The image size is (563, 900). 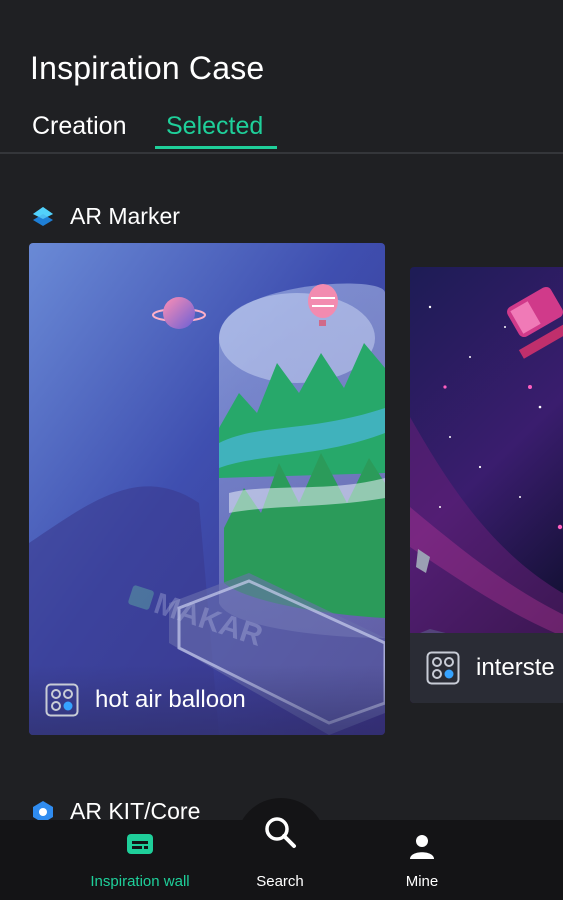 I want to click on section-title: AR Marker, so click(x=125, y=216).